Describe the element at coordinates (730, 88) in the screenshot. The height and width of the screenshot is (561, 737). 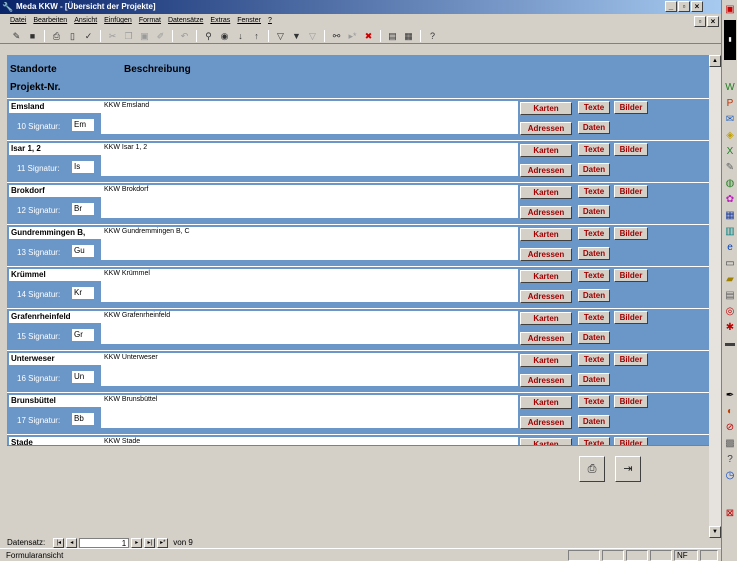
I see `word-icon: W` at that location.